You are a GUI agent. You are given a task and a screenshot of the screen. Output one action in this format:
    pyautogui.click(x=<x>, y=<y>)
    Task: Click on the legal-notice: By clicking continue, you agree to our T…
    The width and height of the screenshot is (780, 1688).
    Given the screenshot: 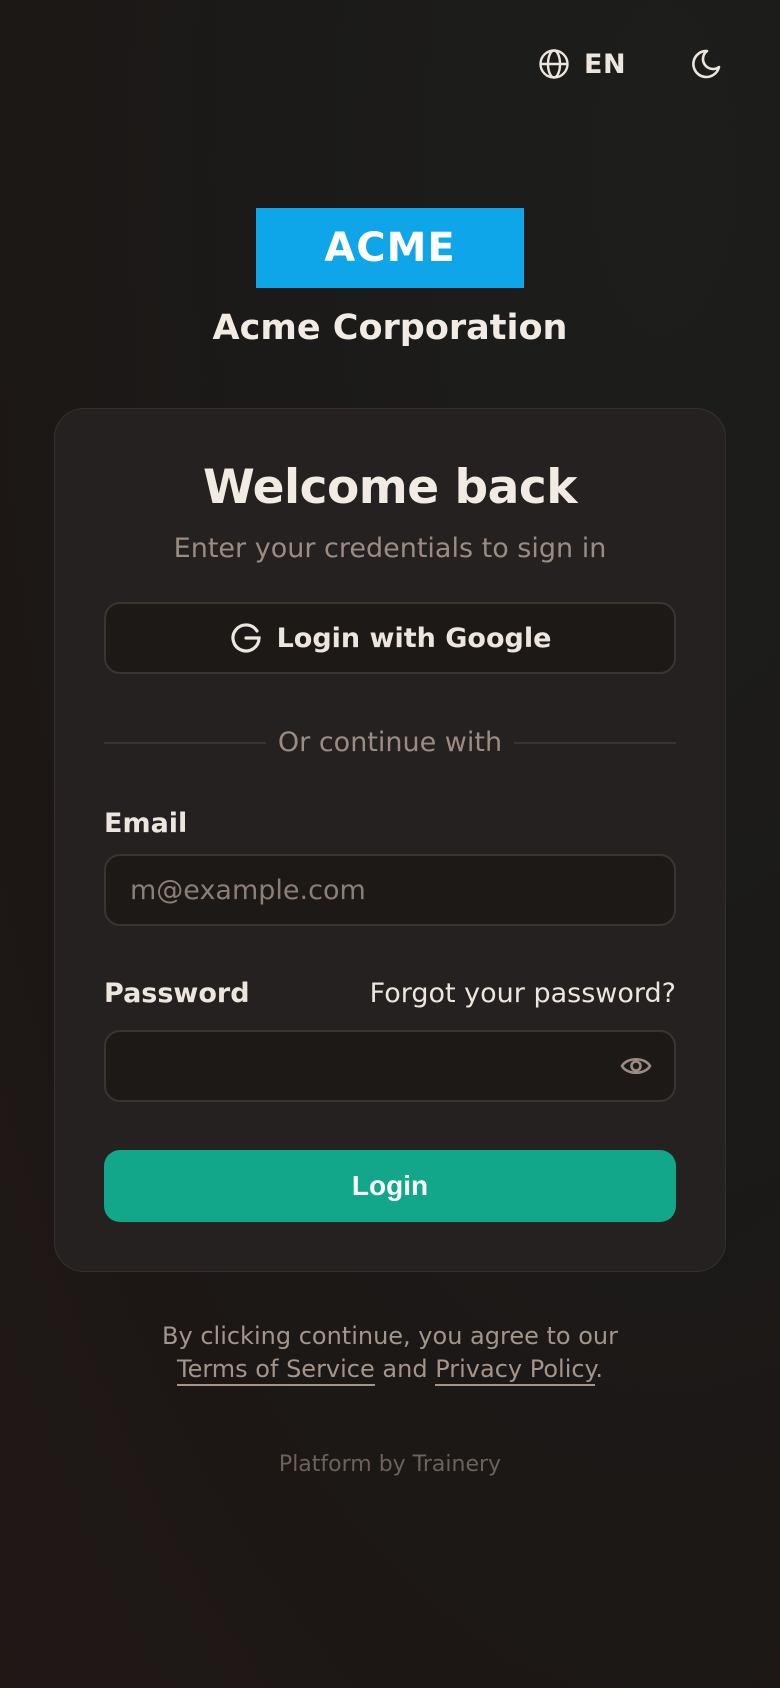 What is the action you would take?
    pyautogui.click(x=390, y=1353)
    